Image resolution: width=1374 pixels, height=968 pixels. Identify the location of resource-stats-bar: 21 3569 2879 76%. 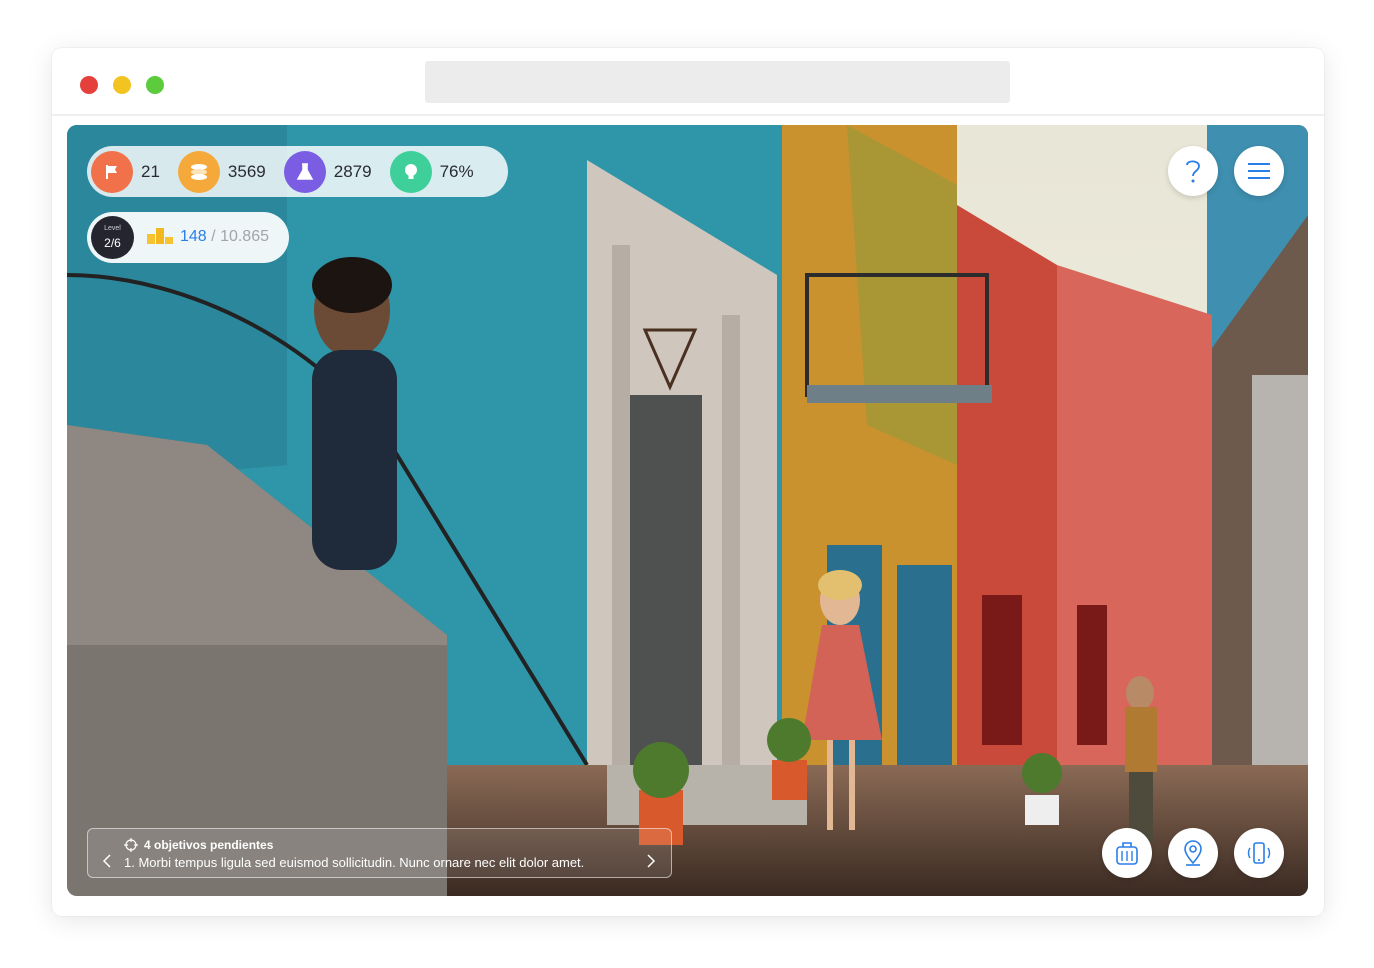
(297, 171).